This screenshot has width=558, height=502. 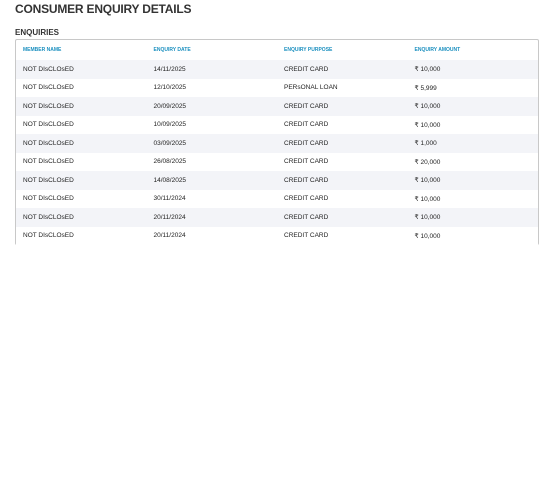 What do you see at coordinates (308, 50) in the screenshot?
I see `column-header-enquiry-purpose: ENQUIRY PURPOSE` at bounding box center [308, 50].